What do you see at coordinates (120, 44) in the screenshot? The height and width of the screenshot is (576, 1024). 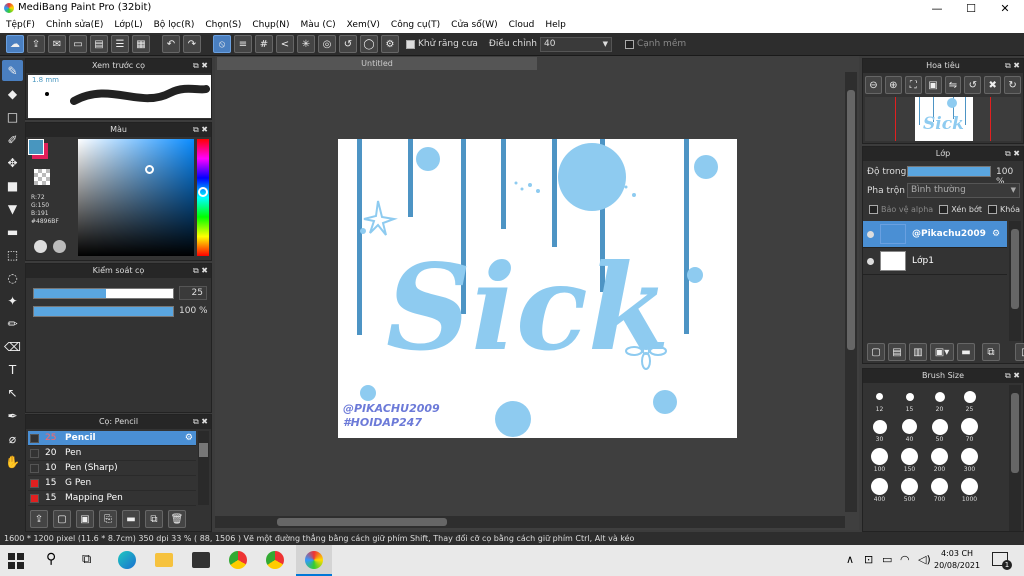 I see `panel-icon: ☰` at bounding box center [120, 44].